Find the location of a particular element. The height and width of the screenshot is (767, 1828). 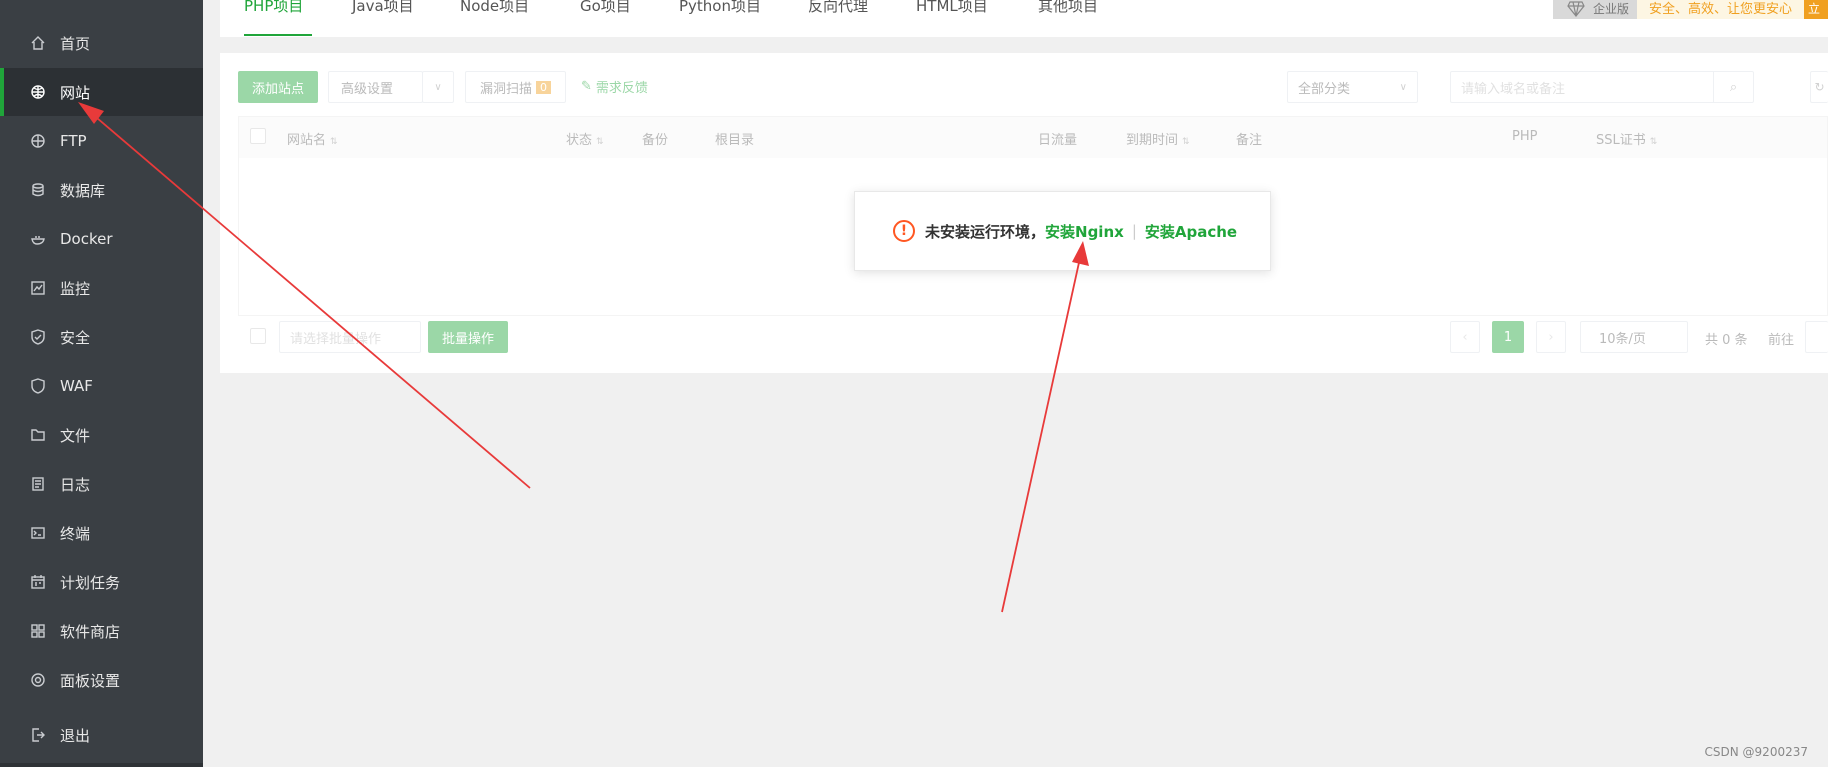

sidebar-item-label: 文件 is located at coordinates (75, 435).